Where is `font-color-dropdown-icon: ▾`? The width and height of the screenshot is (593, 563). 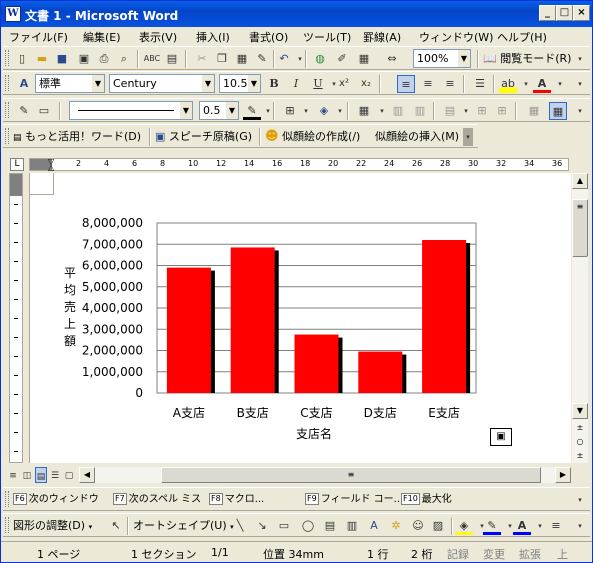
font-color-dropdown-icon: ▾ is located at coordinates (560, 84).